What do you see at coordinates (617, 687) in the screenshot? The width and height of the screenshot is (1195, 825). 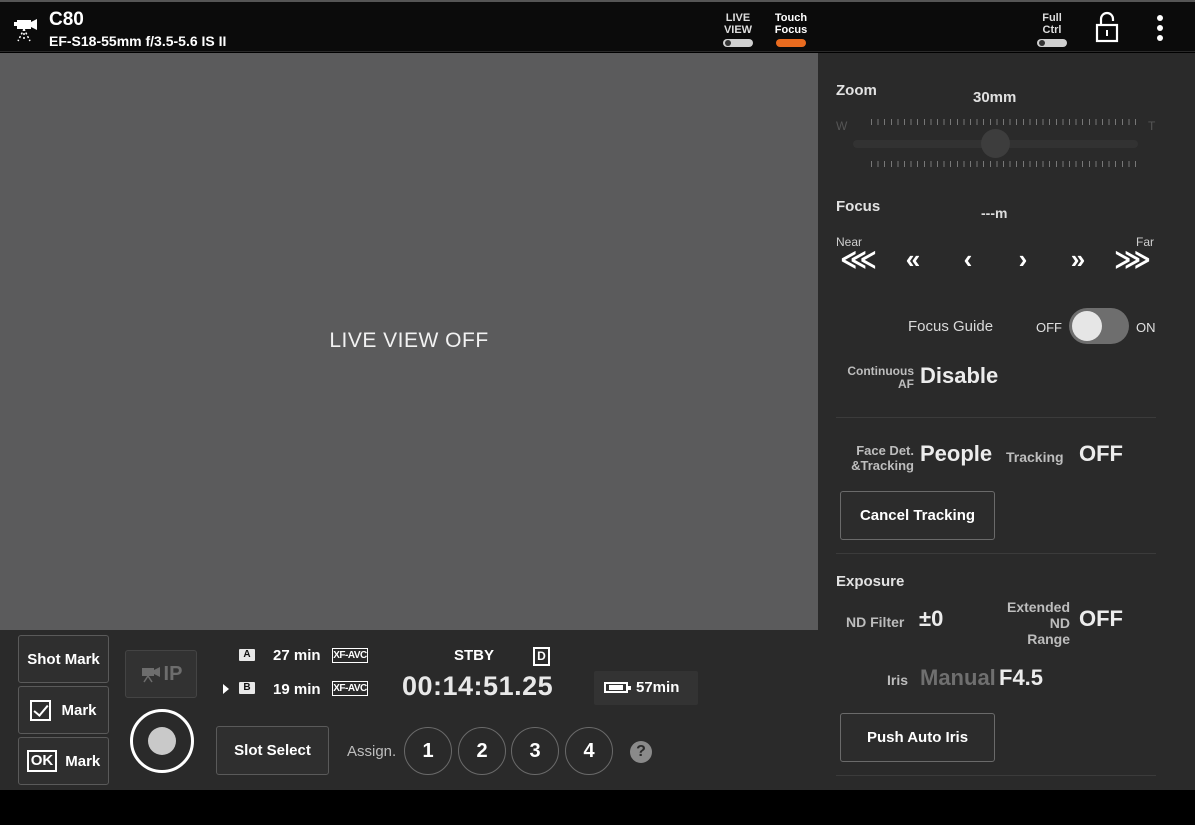 I see `battery-icon` at bounding box center [617, 687].